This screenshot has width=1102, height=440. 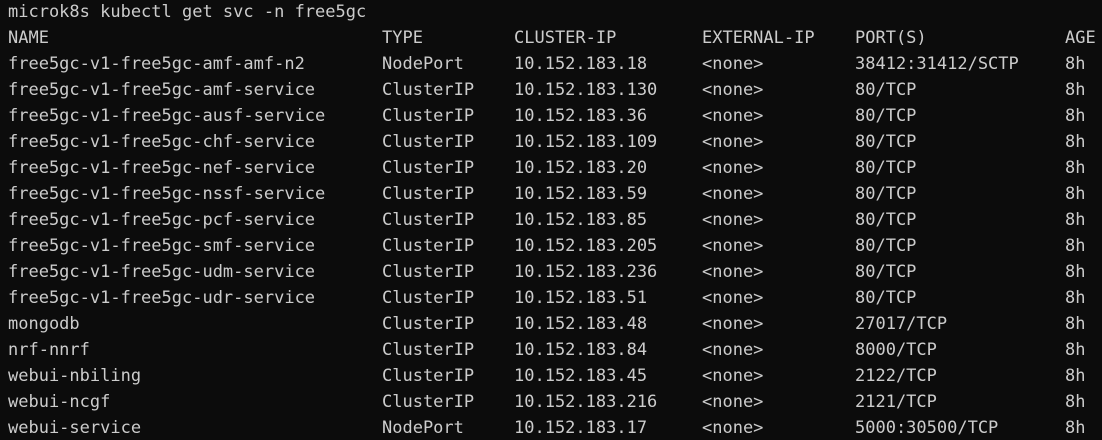 I want to click on service-type-cell: NodePort, so click(x=423, y=428).